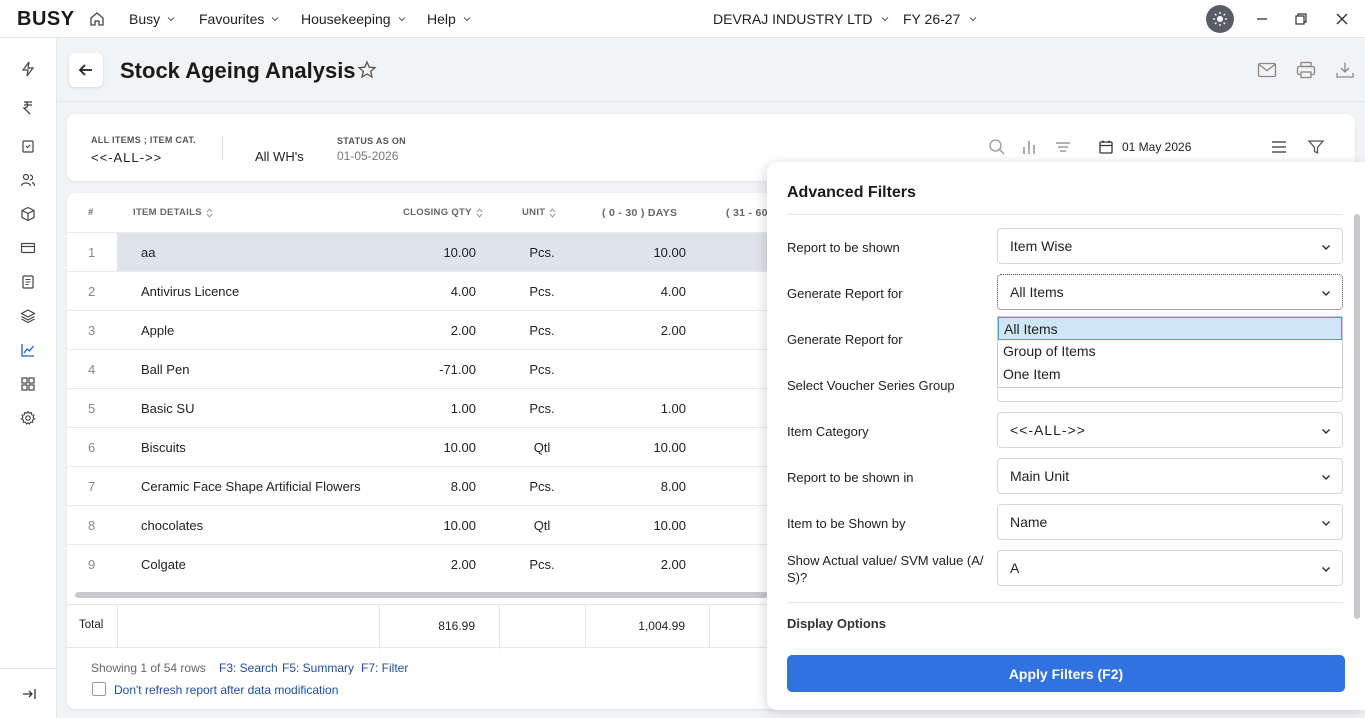 The image size is (1365, 718). What do you see at coordinates (172, 525) in the screenshot?
I see `item-name: chocolates` at bounding box center [172, 525].